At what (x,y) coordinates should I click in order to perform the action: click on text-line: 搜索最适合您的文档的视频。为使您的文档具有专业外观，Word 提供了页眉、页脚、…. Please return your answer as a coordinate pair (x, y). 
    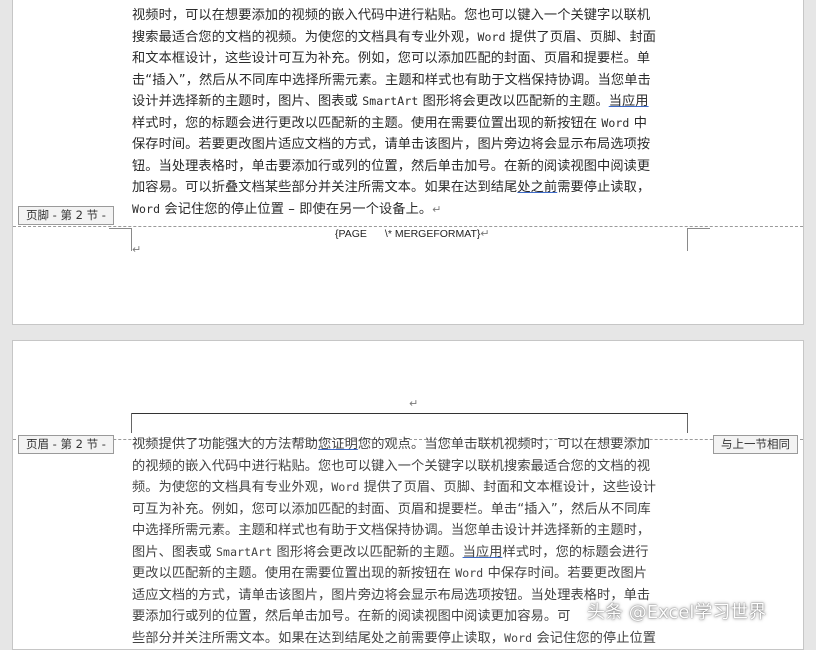
    Looking at the image, I should click on (412, 38).